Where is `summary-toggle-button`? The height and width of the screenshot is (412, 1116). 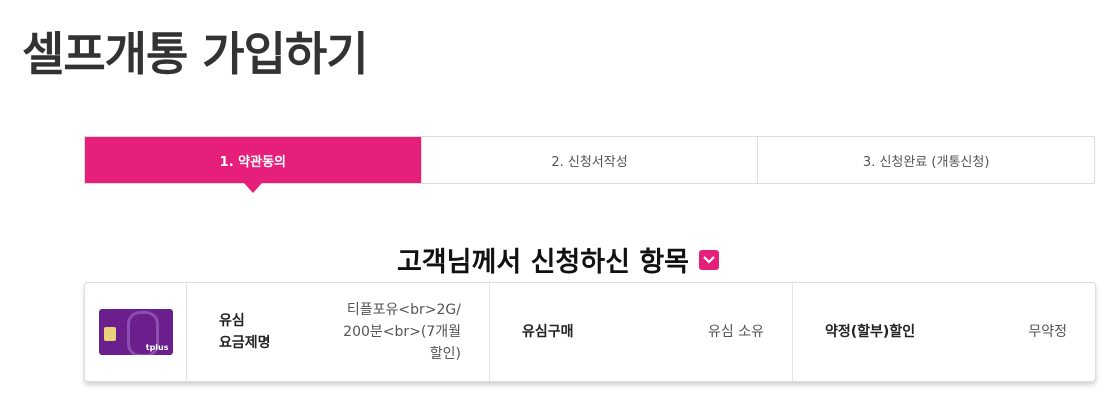 summary-toggle-button is located at coordinates (709, 259).